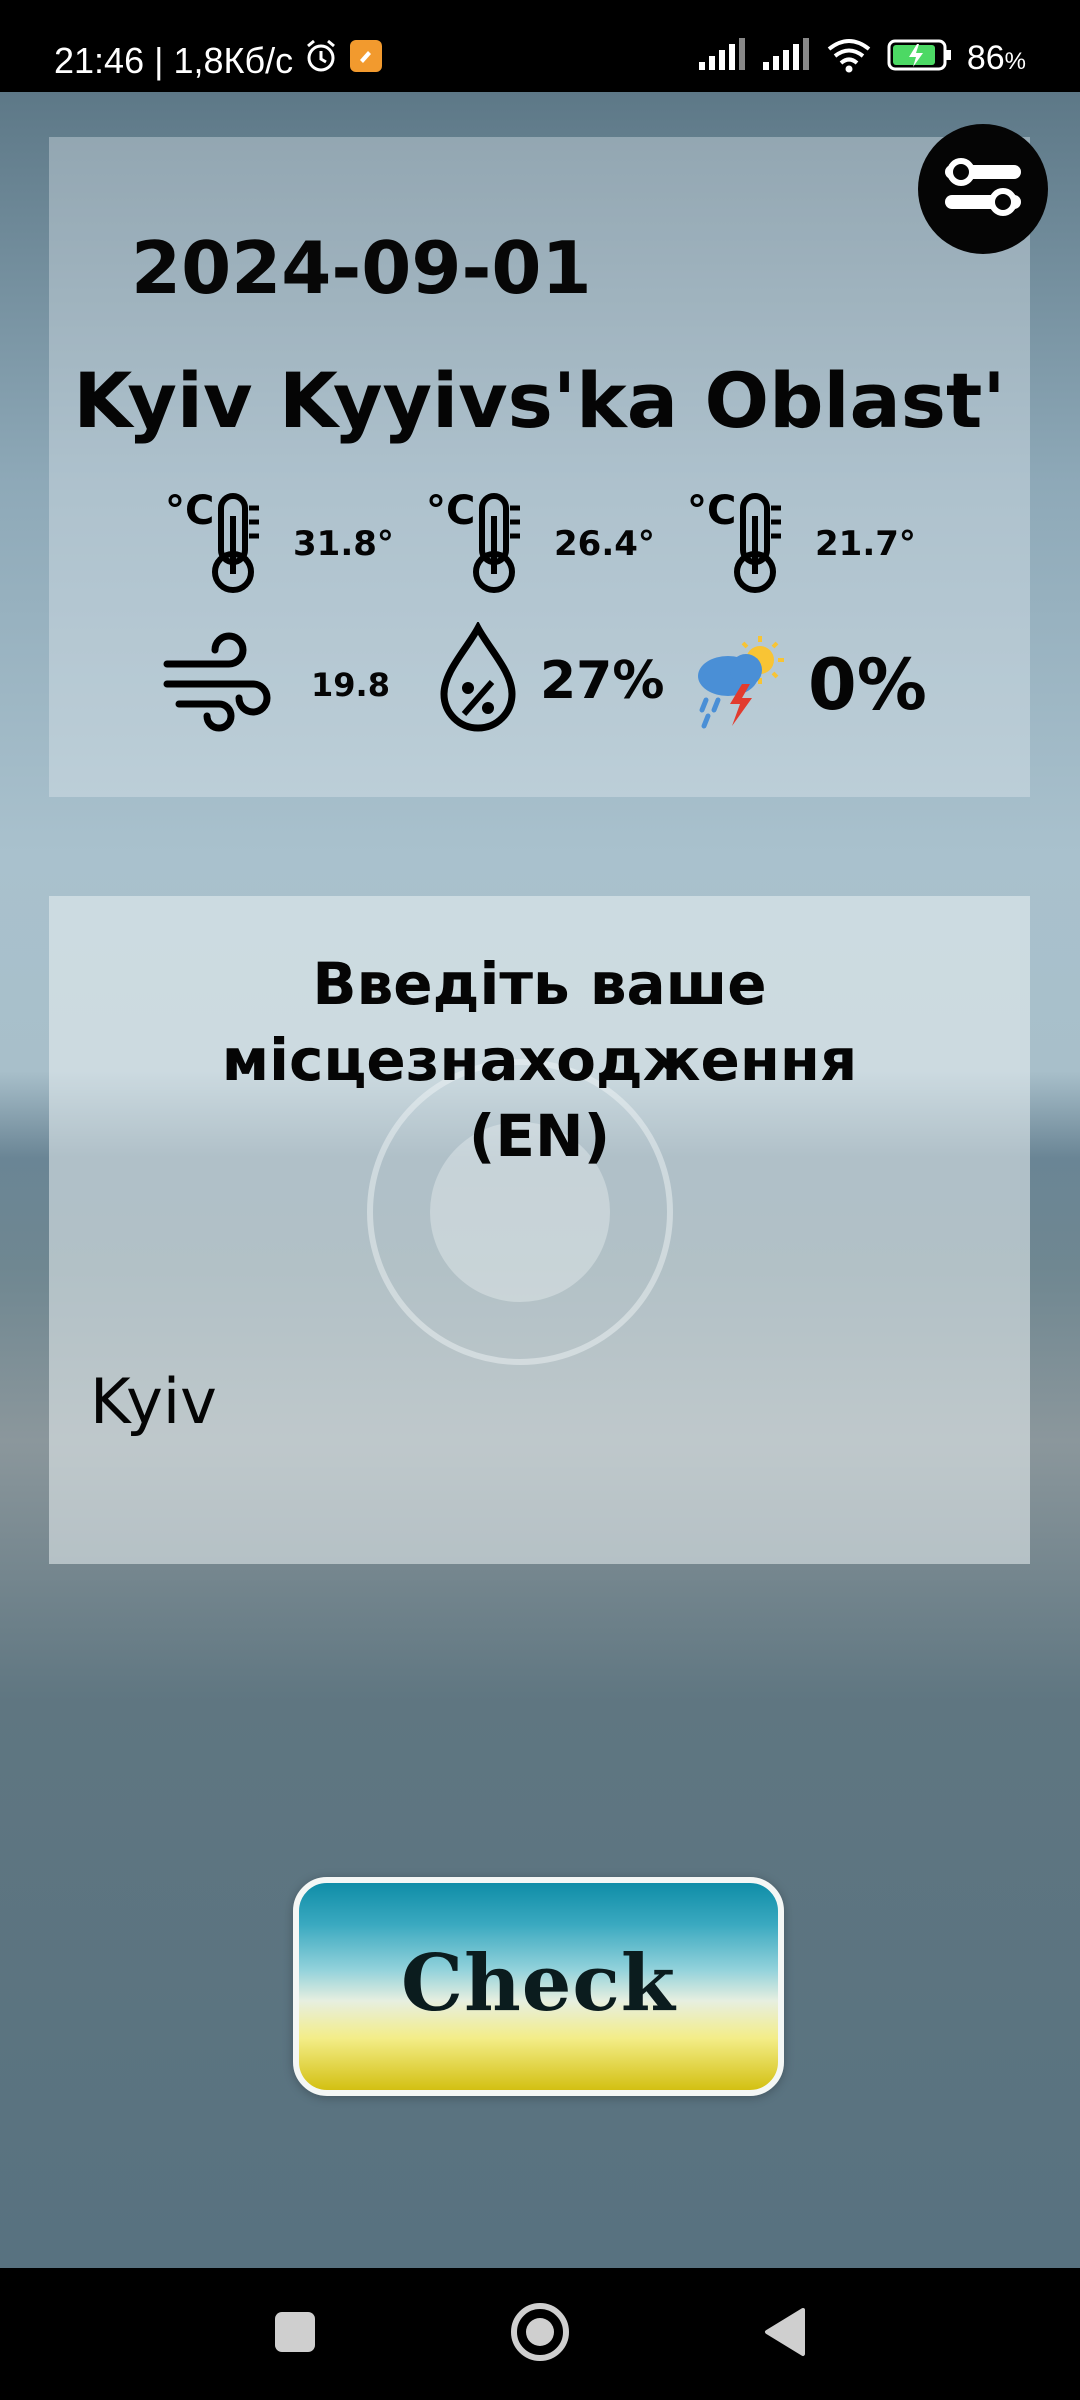 This screenshot has height=2400, width=1080. What do you see at coordinates (602, 680) in the screenshot?
I see `humidity-value: 27%` at bounding box center [602, 680].